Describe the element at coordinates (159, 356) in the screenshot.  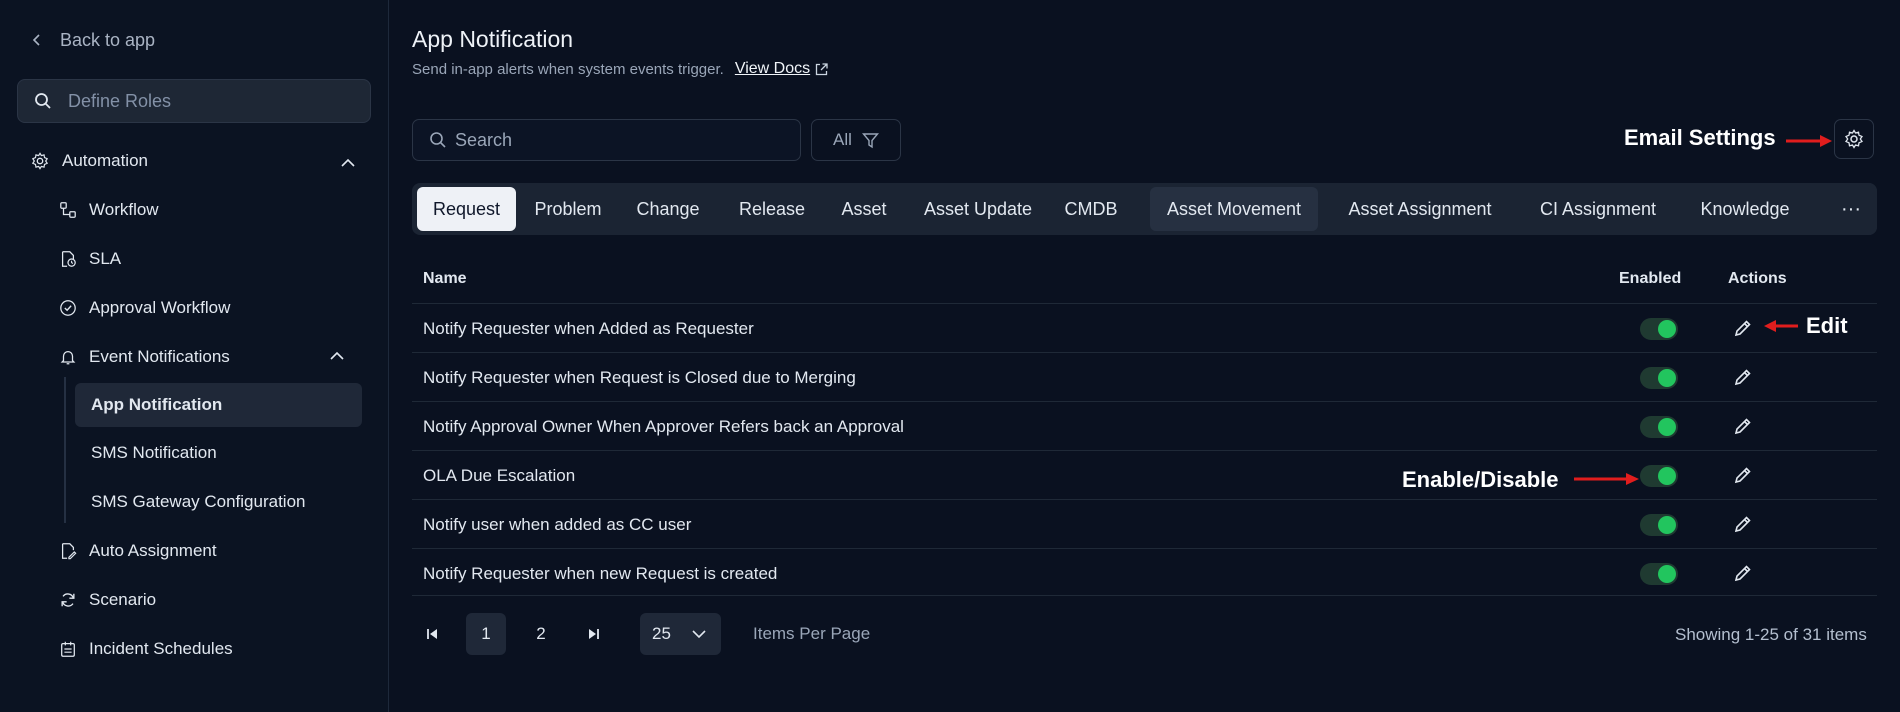
I see `sidebar-item-label: Event Notifications` at that location.